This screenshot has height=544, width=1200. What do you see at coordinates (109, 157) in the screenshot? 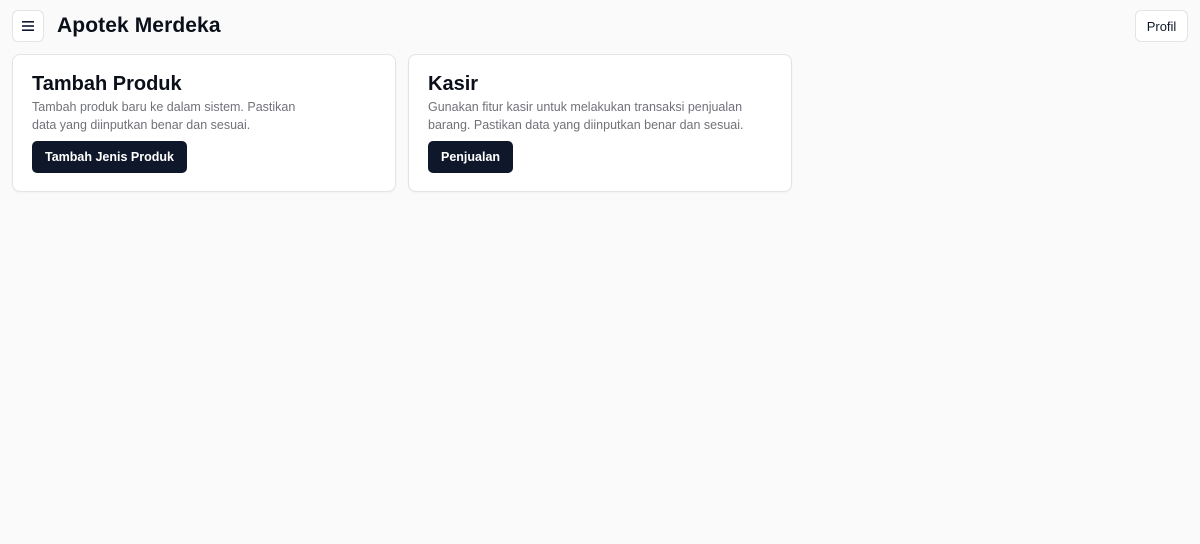
I see `tambah-jenis-produk-button: Tambah Jenis Produk` at bounding box center [109, 157].